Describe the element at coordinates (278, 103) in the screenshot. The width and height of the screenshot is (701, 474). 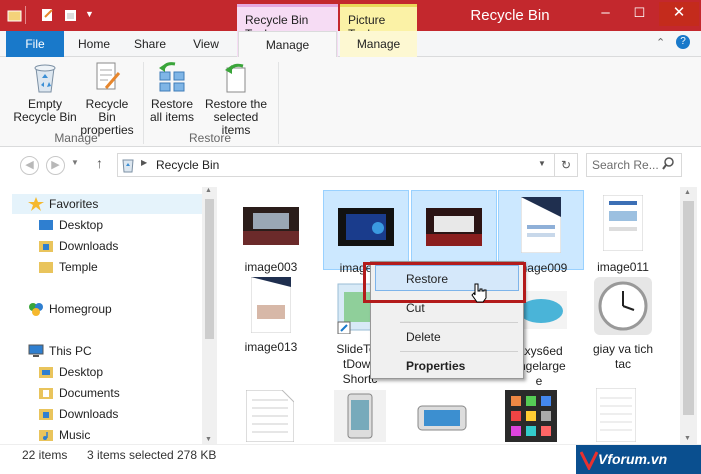
I see `ribbon-group-separator` at that location.